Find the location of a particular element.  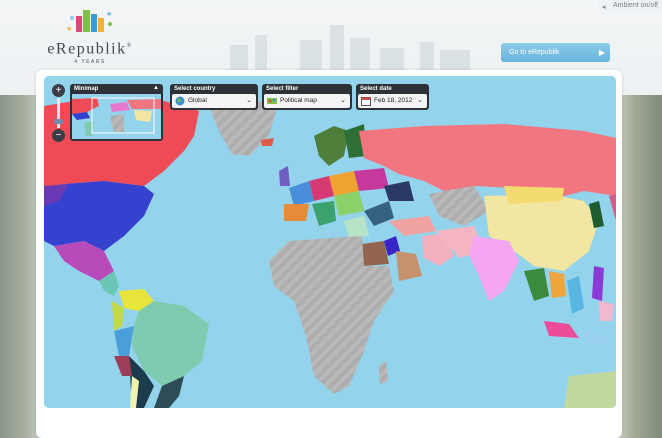

zoom-in-glyph: + is located at coordinates (58, 90).